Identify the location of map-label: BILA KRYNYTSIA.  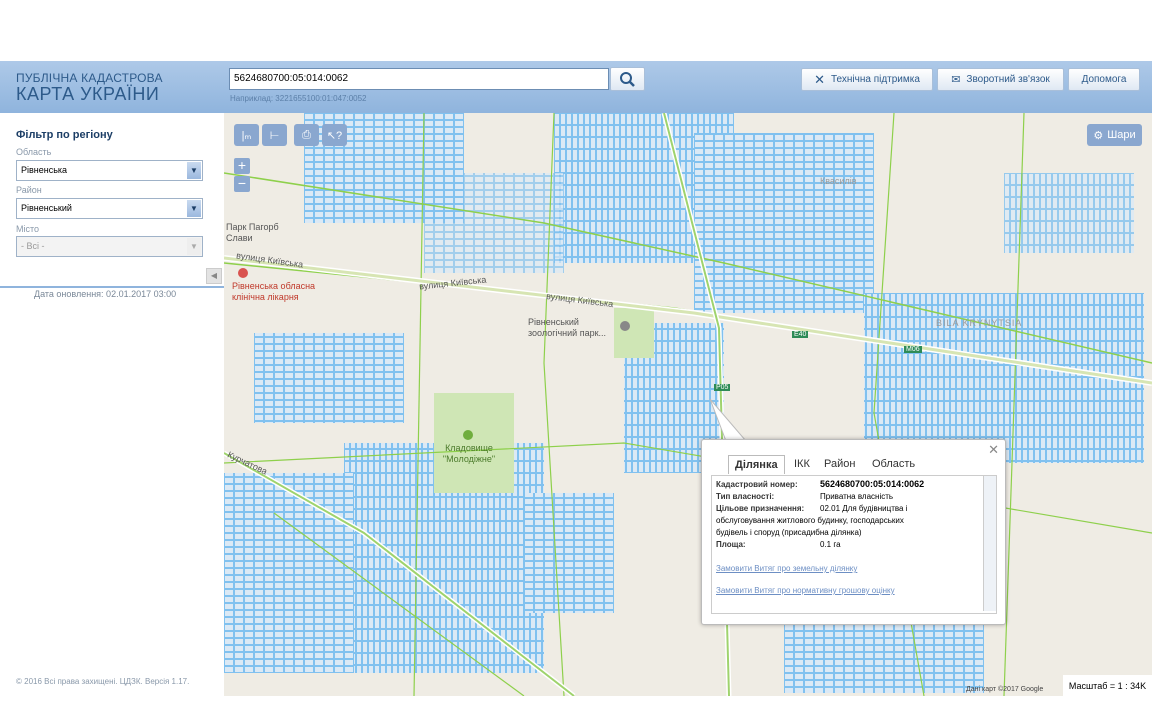
(979, 323).